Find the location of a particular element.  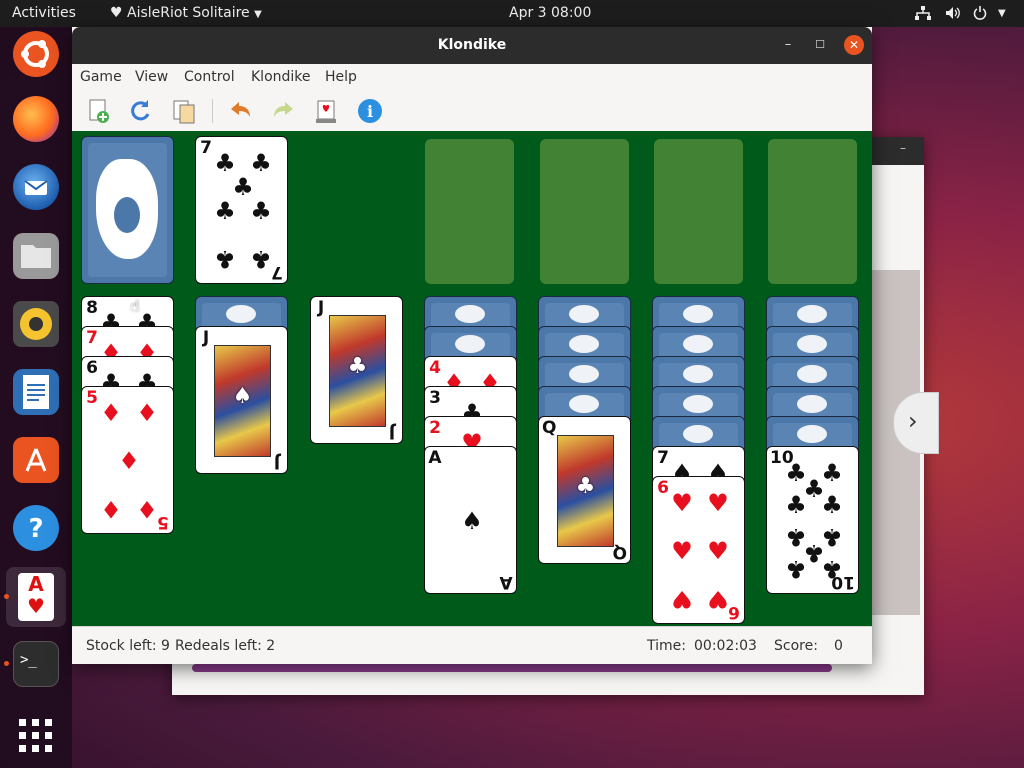

new-game-icon is located at coordinates (98, 111).